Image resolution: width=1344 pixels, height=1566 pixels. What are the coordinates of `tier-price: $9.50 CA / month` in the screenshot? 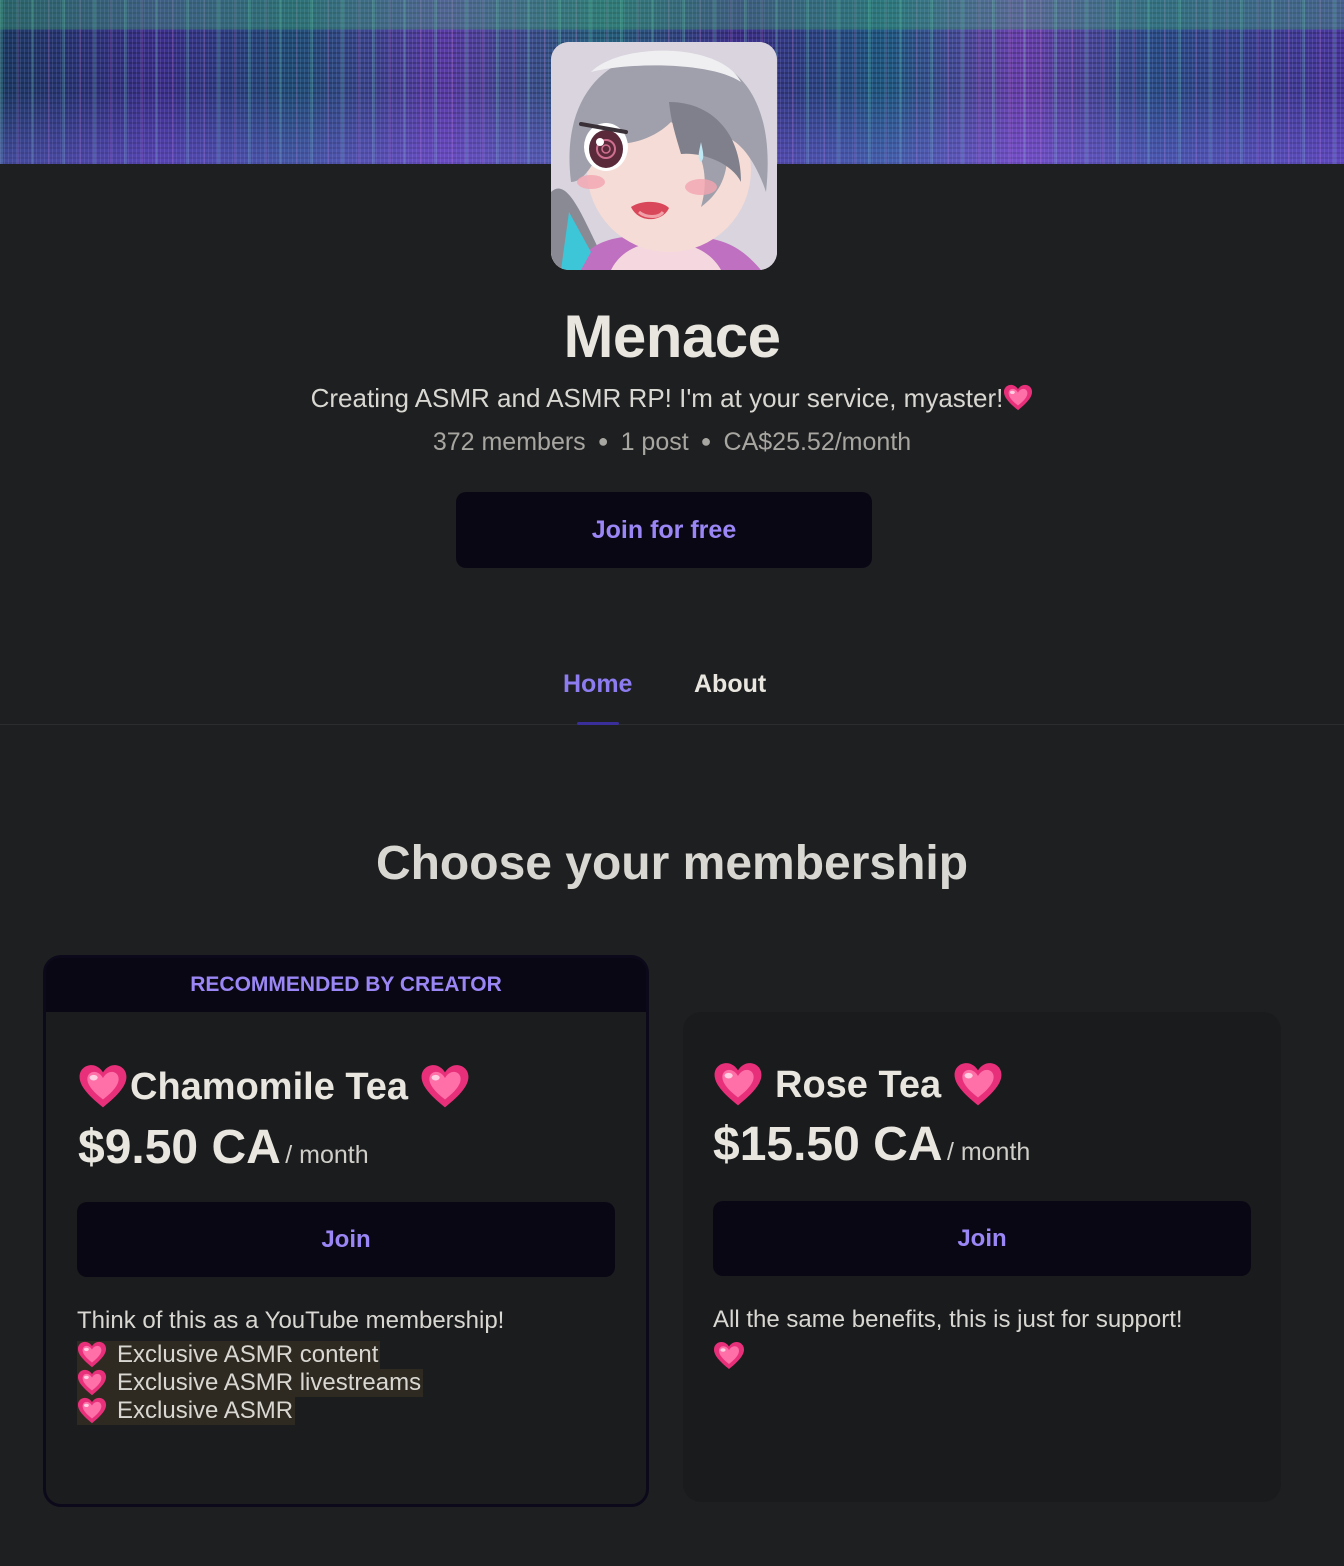 It's located at (223, 1147).